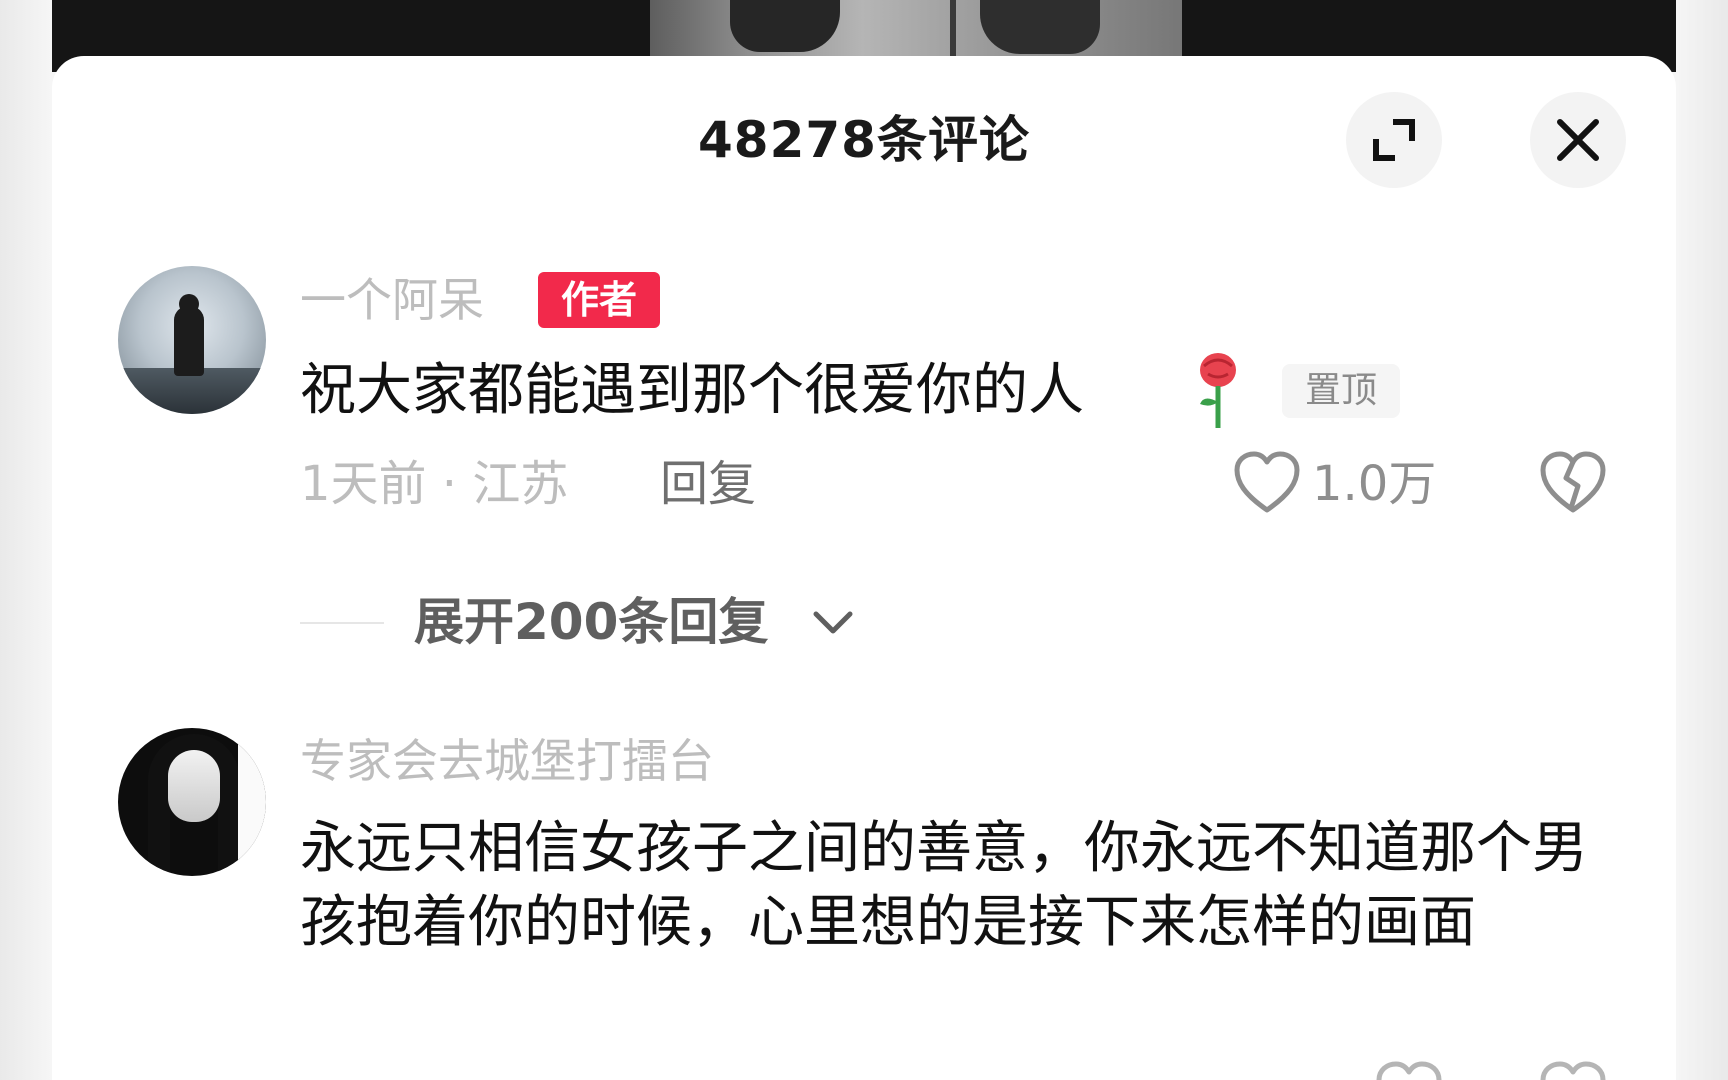  What do you see at coordinates (591, 622) in the screenshot?
I see `expand-replies-button: 展开200条回复` at bounding box center [591, 622].